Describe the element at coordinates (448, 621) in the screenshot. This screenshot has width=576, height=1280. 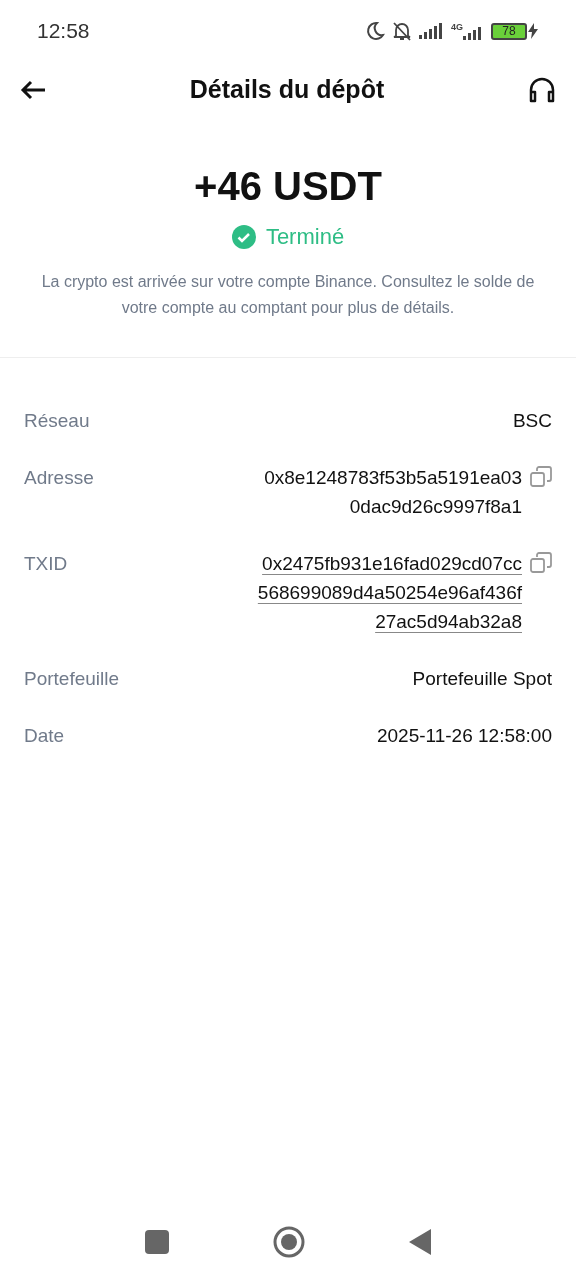
I see `txid-link: 27ac5d94ab32a8` at that location.